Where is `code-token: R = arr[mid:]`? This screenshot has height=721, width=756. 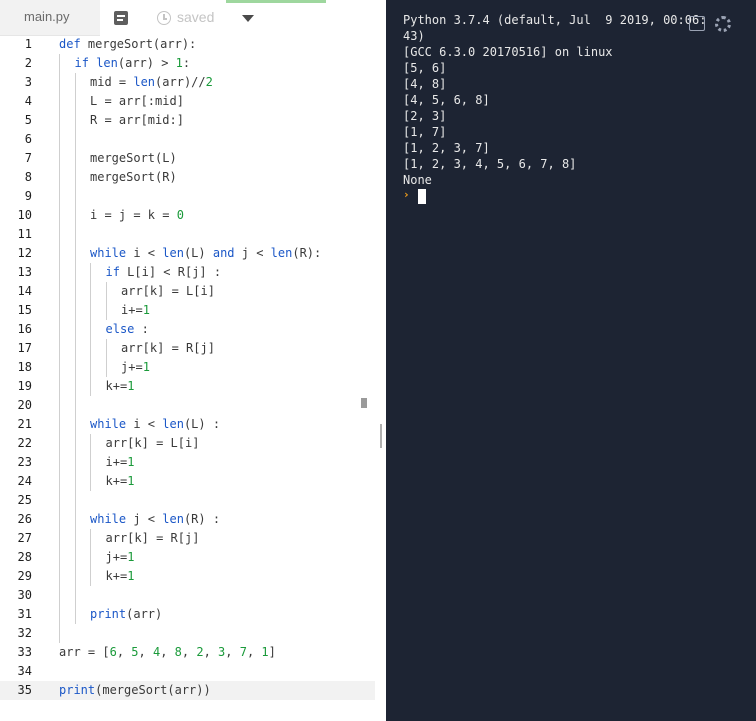
code-token: R = arr[mid:] is located at coordinates (137, 120).